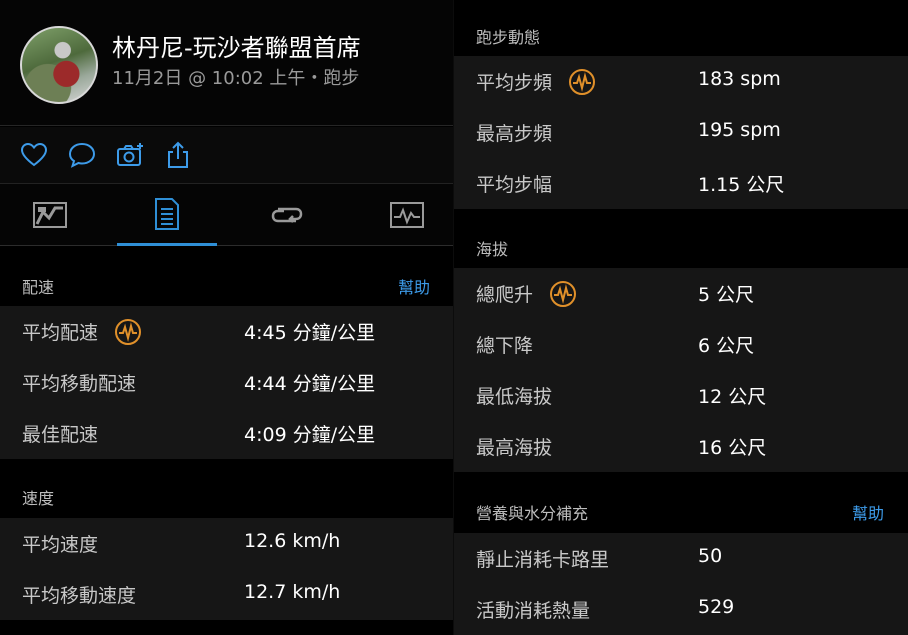 Image resolution: width=908 pixels, height=635 pixels. What do you see at coordinates (60, 545) in the screenshot?
I see `stat-label: 平均速度` at bounding box center [60, 545].